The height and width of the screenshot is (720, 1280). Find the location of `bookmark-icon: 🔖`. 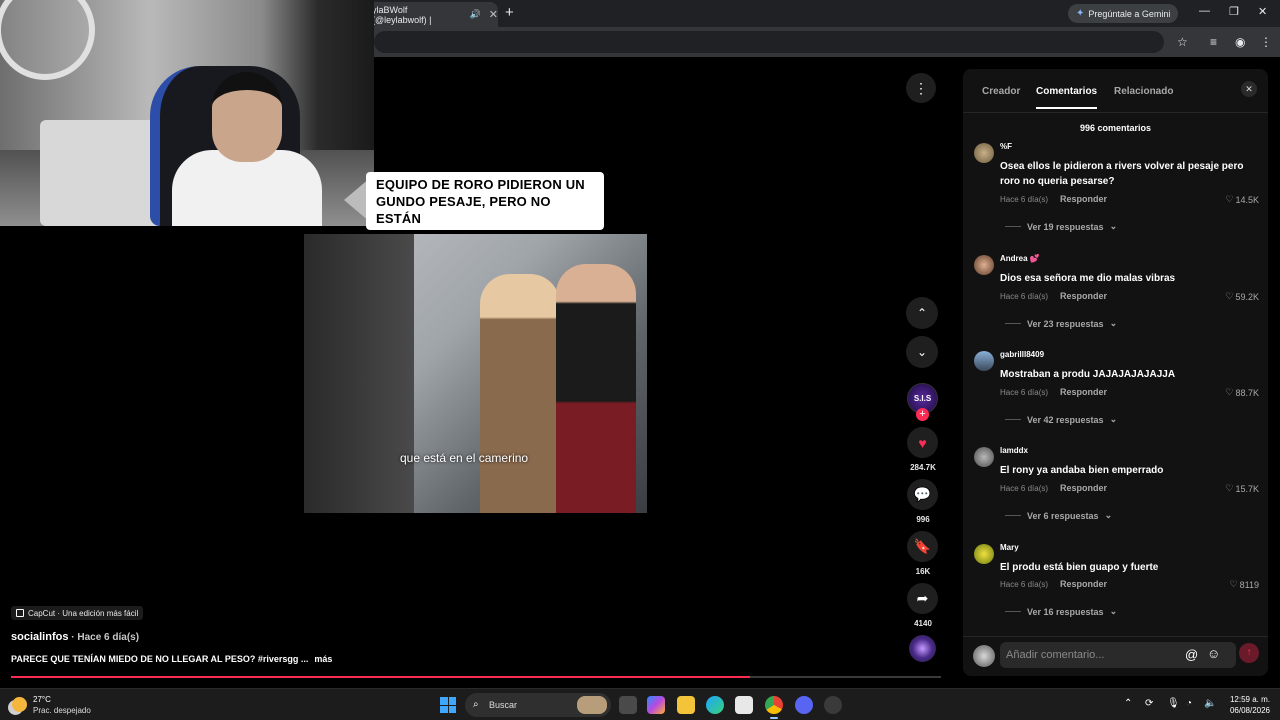

bookmark-icon: 🔖 is located at coordinates (922, 546).